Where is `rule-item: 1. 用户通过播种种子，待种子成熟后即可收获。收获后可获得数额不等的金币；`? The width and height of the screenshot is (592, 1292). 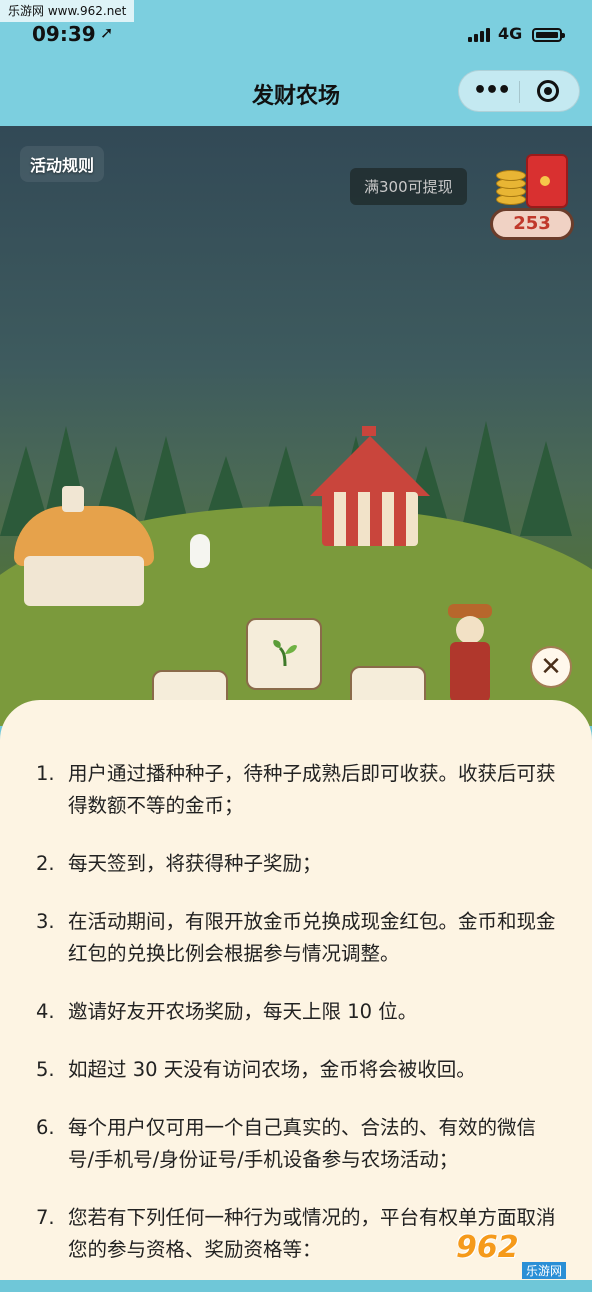
rule-item: 1. 用户通过播种种子，待种子成熟后即可收获。收获后可获得数额不等的金币； is located at coordinates (296, 789).